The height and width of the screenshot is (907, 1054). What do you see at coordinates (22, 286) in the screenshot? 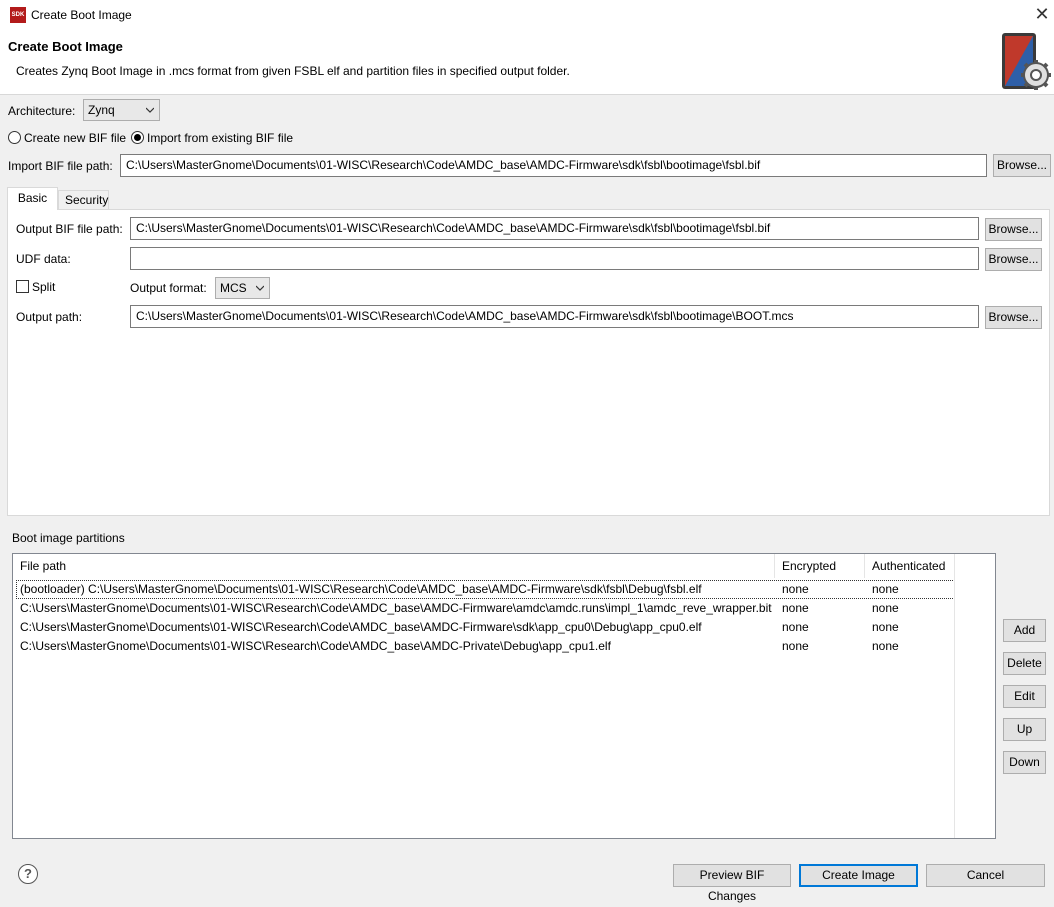
I see `split-checkbox` at bounding box center [22, 286].